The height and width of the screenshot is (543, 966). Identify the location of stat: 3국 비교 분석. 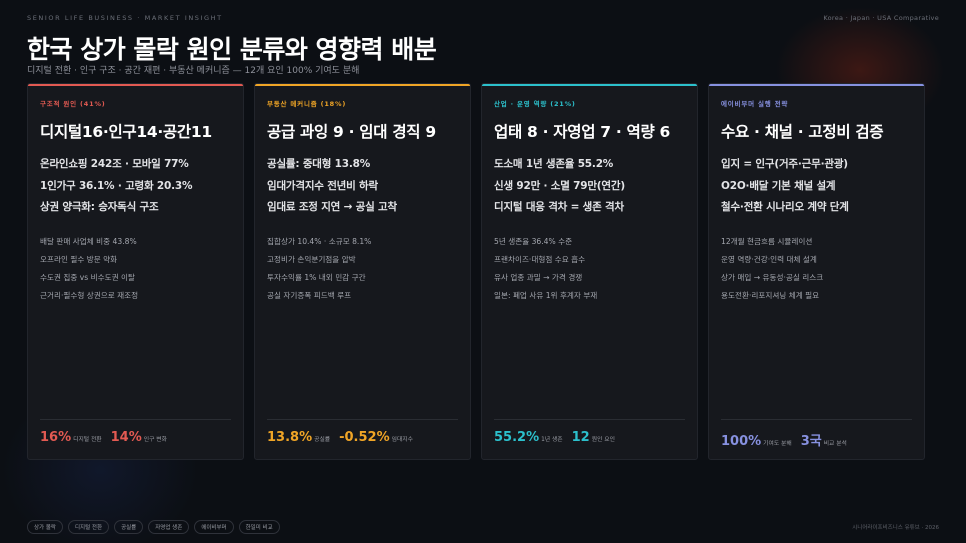
(824, 439).